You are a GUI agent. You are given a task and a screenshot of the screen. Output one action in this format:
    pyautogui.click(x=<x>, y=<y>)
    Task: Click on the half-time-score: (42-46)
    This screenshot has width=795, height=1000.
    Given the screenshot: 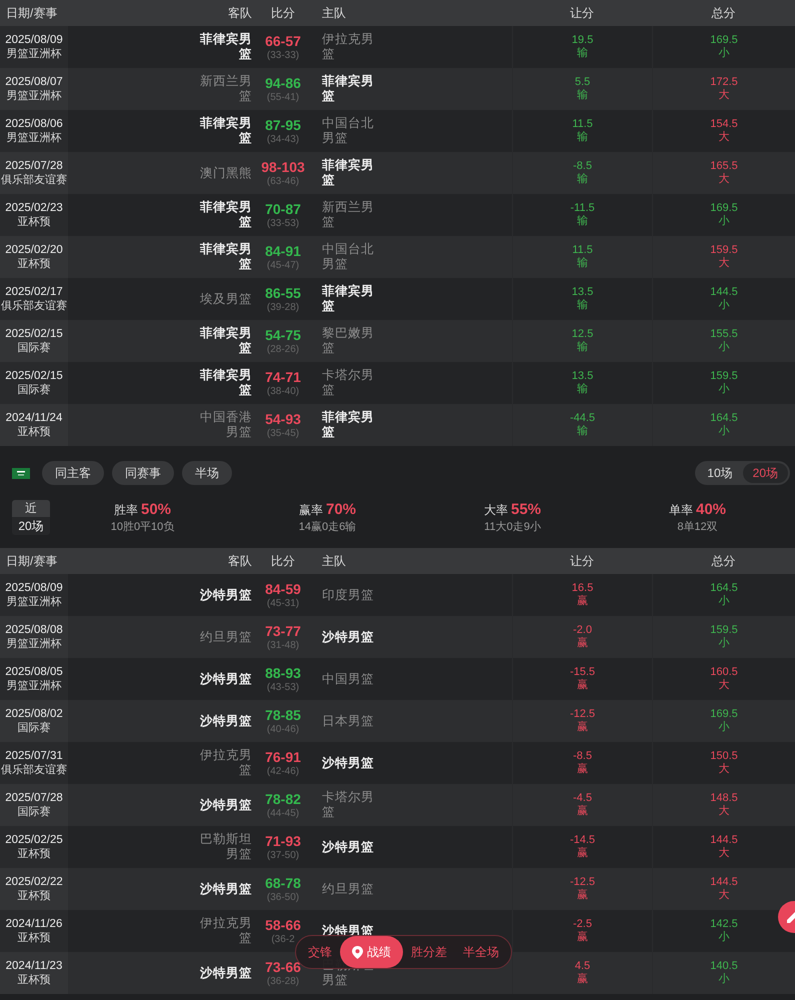 What is the action you would take?
    pyautogui.click(x=283, y=772)
    